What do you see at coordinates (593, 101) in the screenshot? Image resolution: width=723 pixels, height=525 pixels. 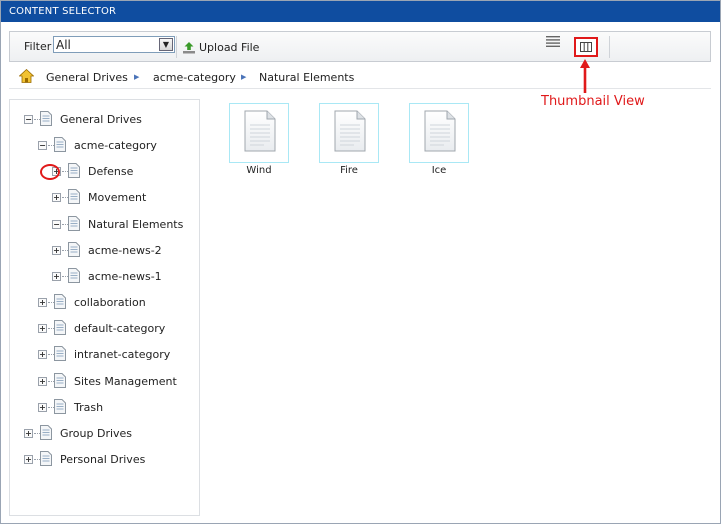 I see `annotation-label: Thumbnail View` at bounding box center [593, 101].